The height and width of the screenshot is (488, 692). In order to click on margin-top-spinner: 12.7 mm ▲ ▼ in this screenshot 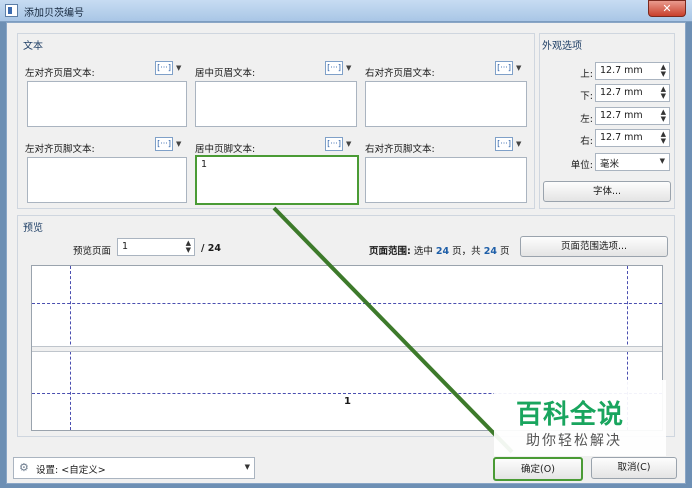, I will do `click(632, 71)`.